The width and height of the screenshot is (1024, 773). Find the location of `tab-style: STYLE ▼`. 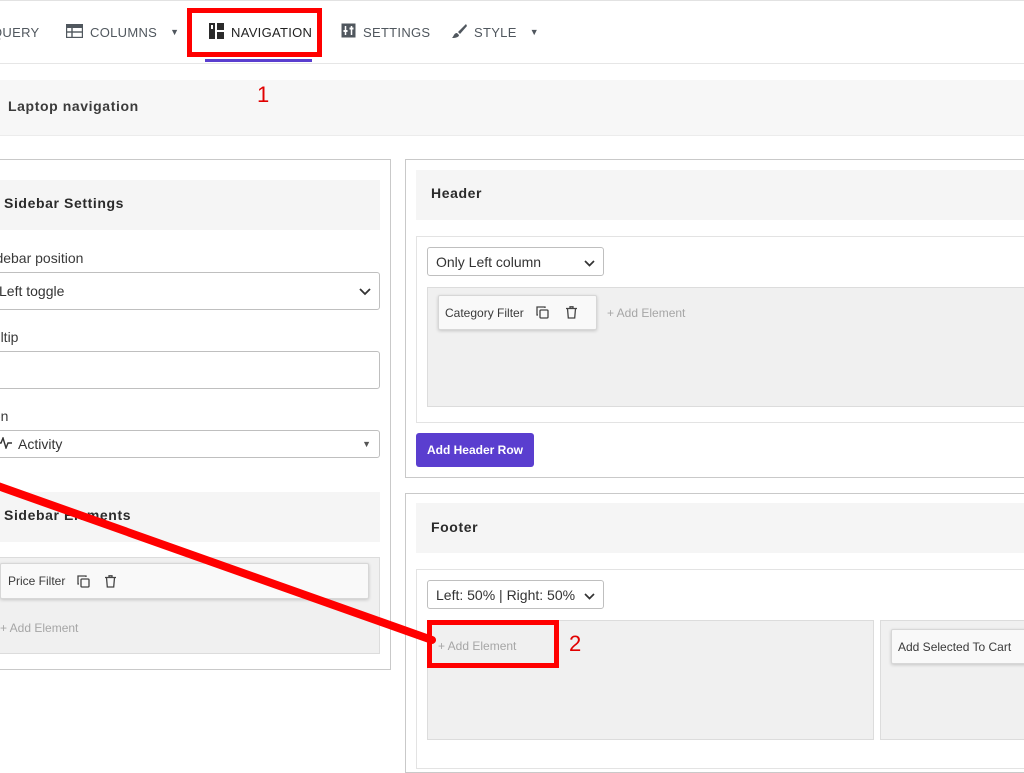

tab-style: STYLE ▼ is located at coordinates (495, 32).